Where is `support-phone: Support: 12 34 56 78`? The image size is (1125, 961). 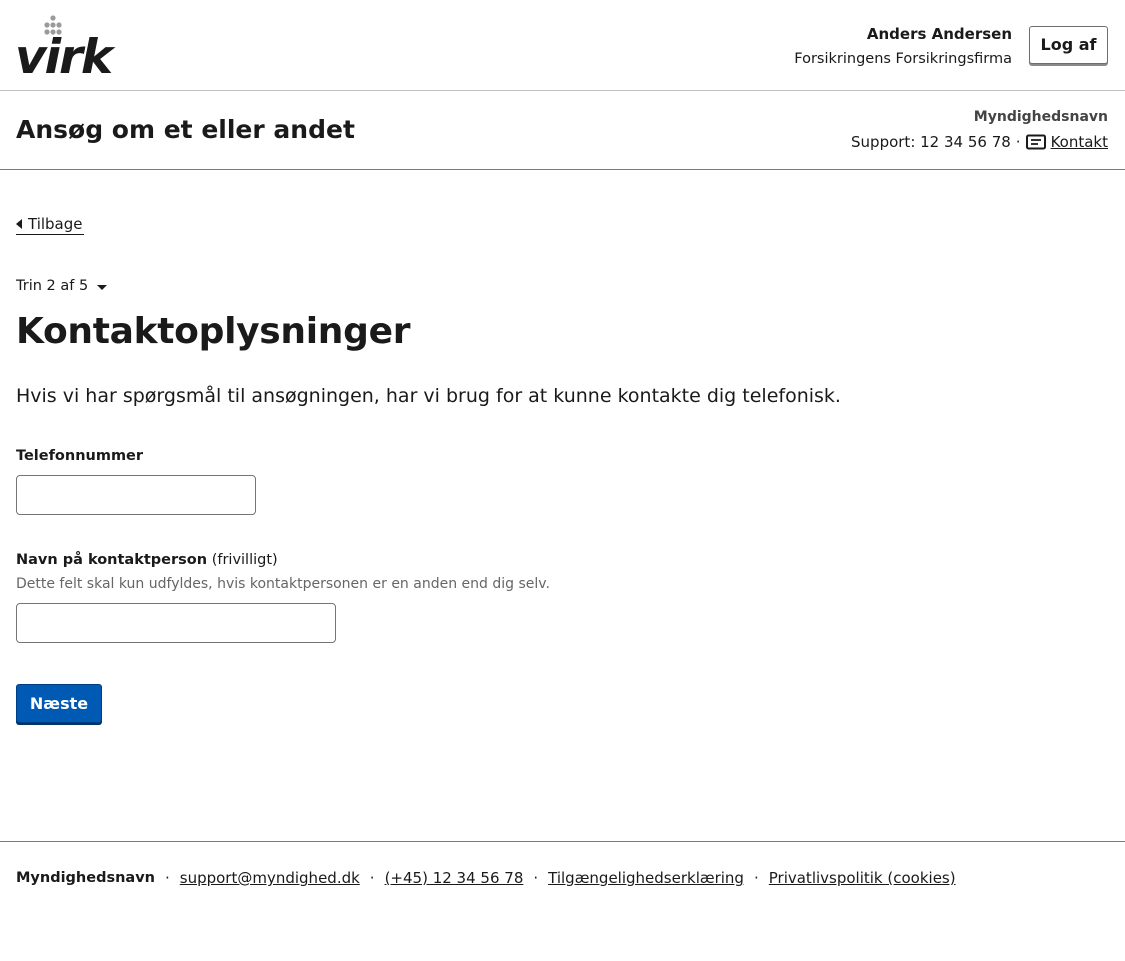 support-phone: Support: 12 34 56 78 is located at coordinates (931, 142).